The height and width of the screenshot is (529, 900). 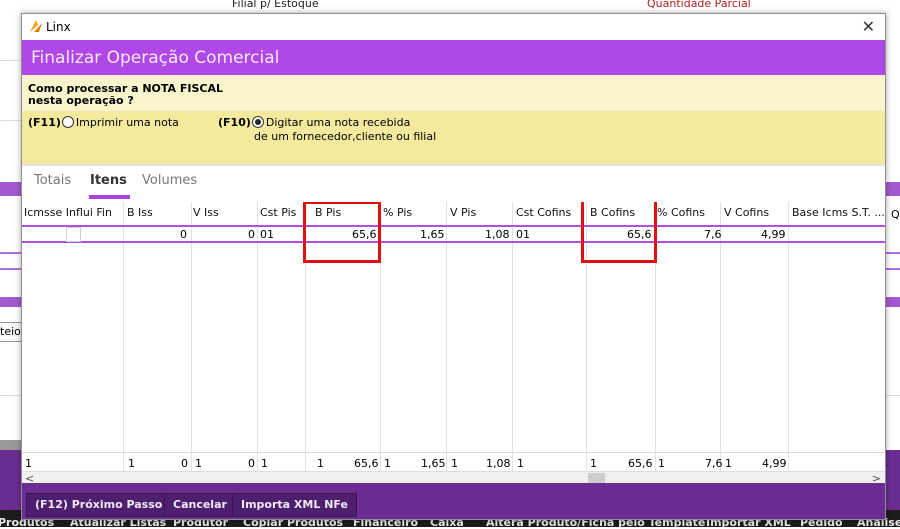 I want to click on row-highlight-bottom, so click(x=453, y=242).